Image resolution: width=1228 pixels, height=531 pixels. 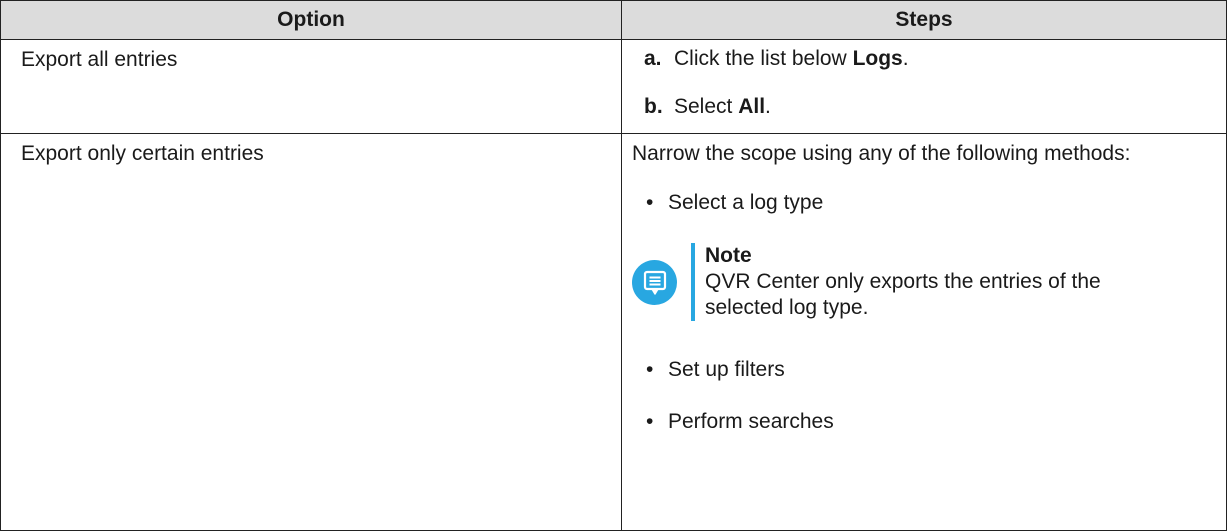 I want to click on ui-term-all: All, so click(x=752, y=106).